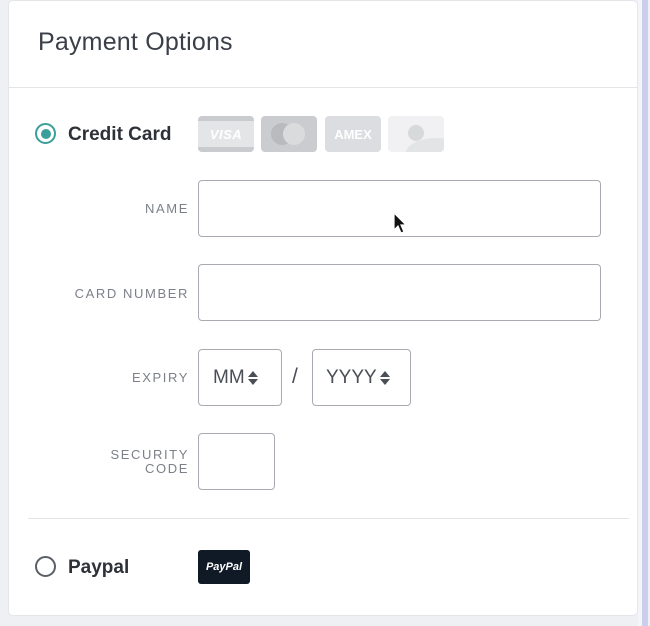 The image size is (650, 626). I want to click on amex-logo: AMEX, so click(353, 134).